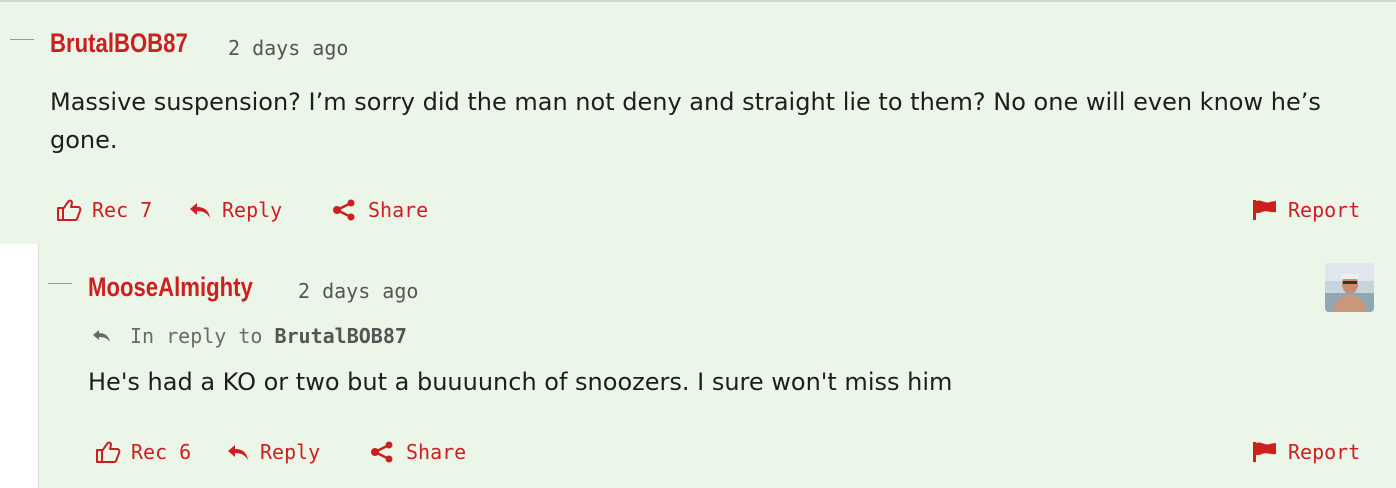 This screenshot has width=1396, height=488. What do you see at coordinates (1349, 287) in the screenshot?
I see `avatar` at bounding box center [1349, 287].